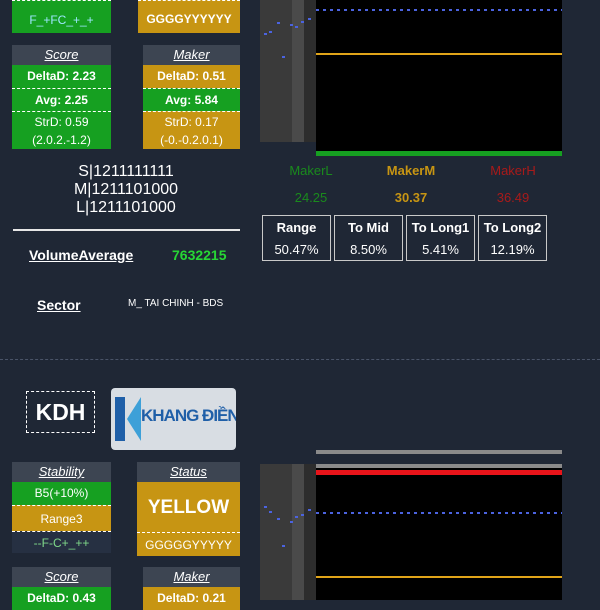 The height and width of the screenshot is (610, 600). I want to click on maker-level-low: MakerL 24.25, so click(311, 184).